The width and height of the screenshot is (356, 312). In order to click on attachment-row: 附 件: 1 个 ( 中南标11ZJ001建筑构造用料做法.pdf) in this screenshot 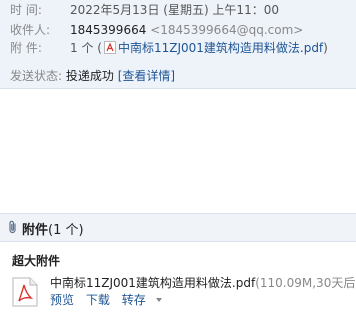, I will do `click(169, 48)`.